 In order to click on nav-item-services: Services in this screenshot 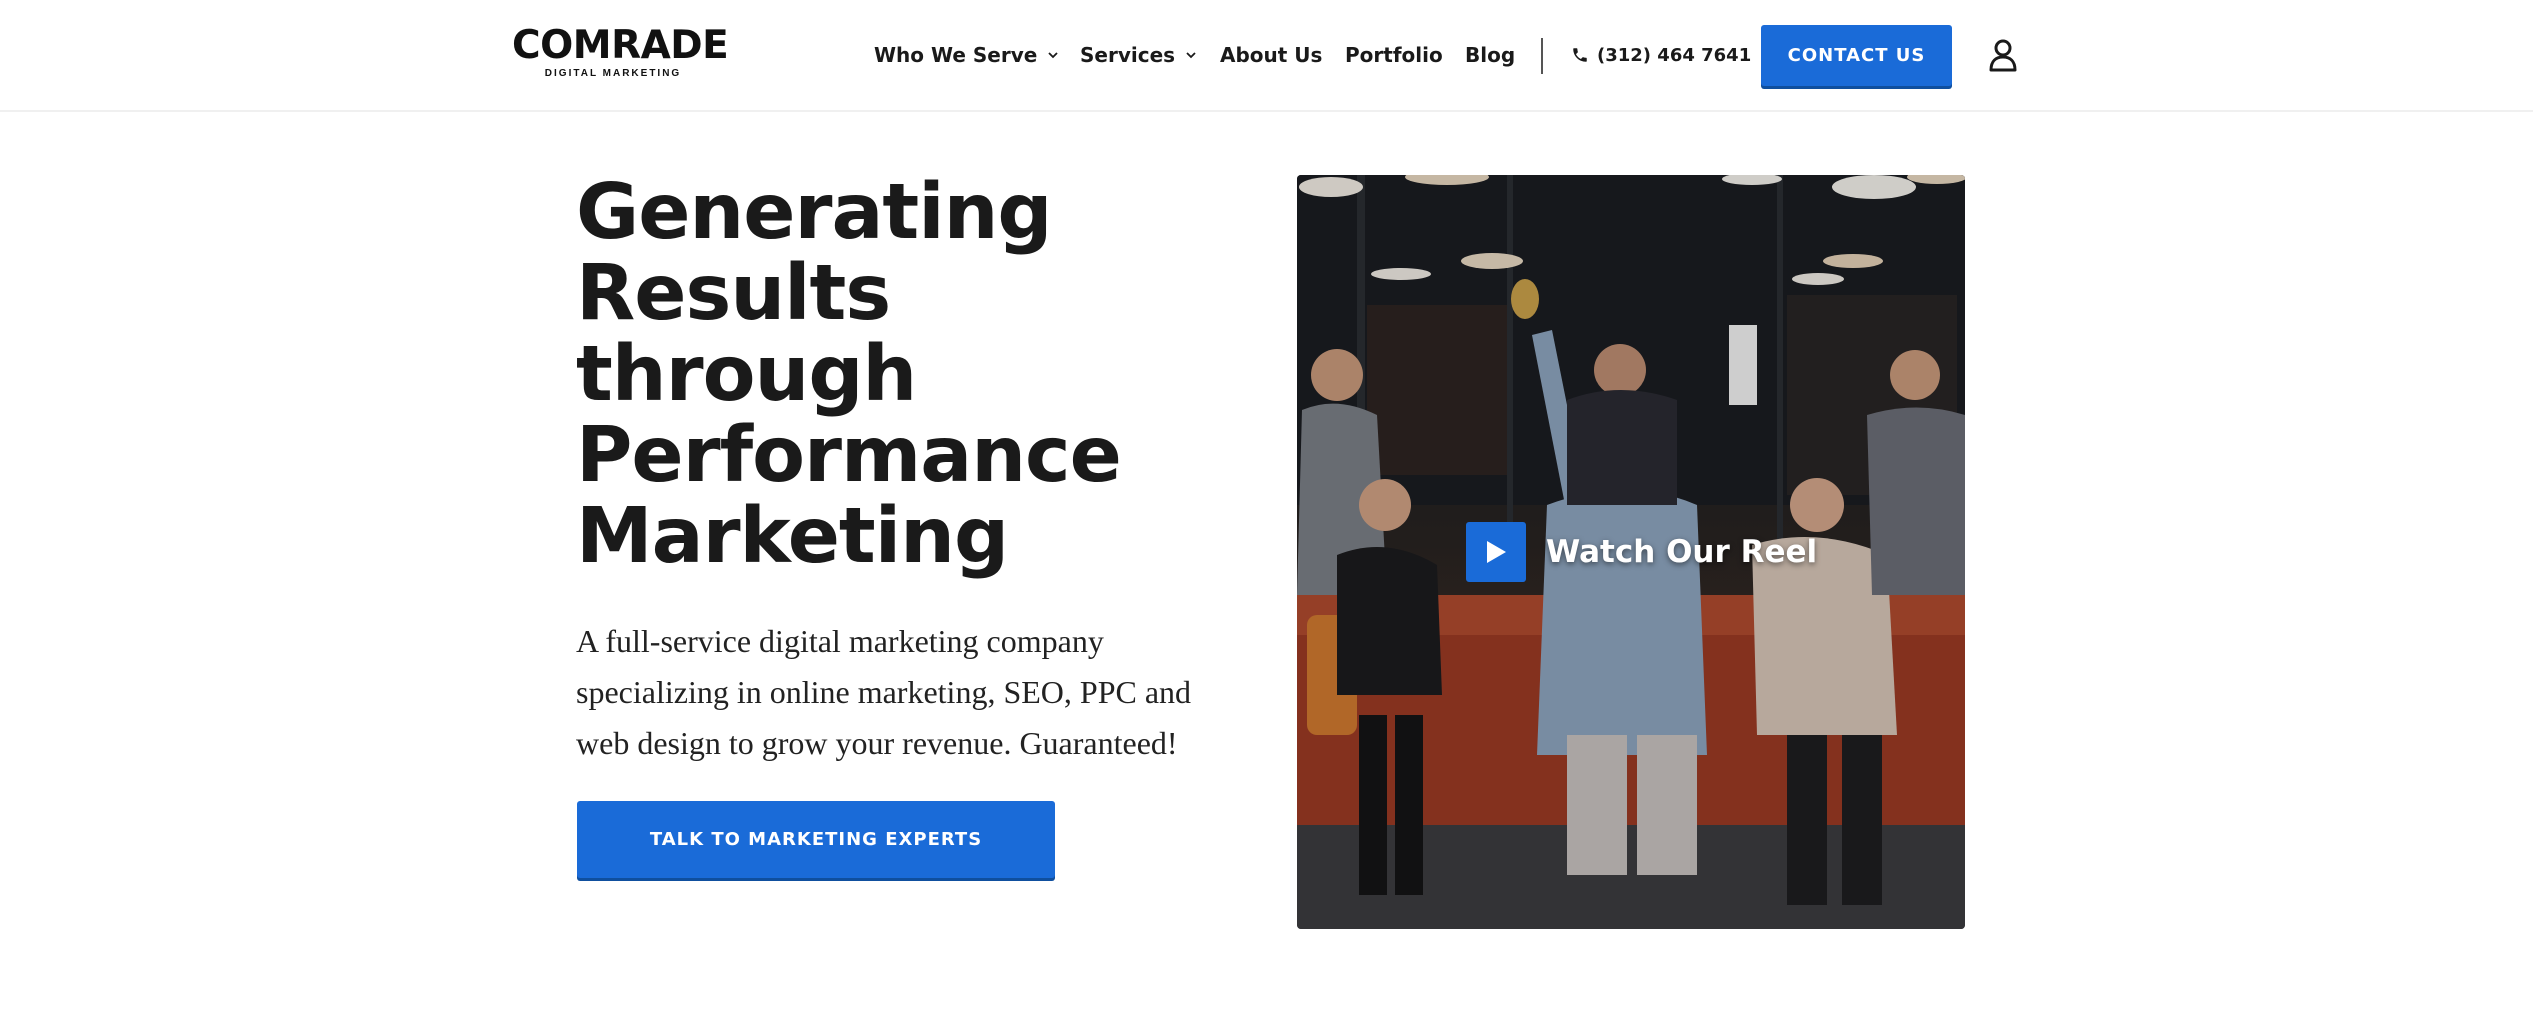, I will do `click(1139, 55)`.